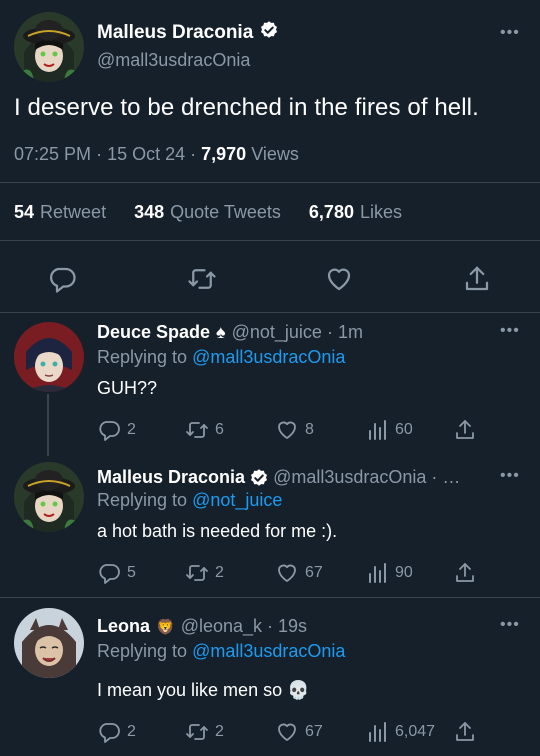  What do you see at coordinates (225, 212) in the screenshot?
I see `quotes-label: Quote Tweets` at bounding box center [225, 212].